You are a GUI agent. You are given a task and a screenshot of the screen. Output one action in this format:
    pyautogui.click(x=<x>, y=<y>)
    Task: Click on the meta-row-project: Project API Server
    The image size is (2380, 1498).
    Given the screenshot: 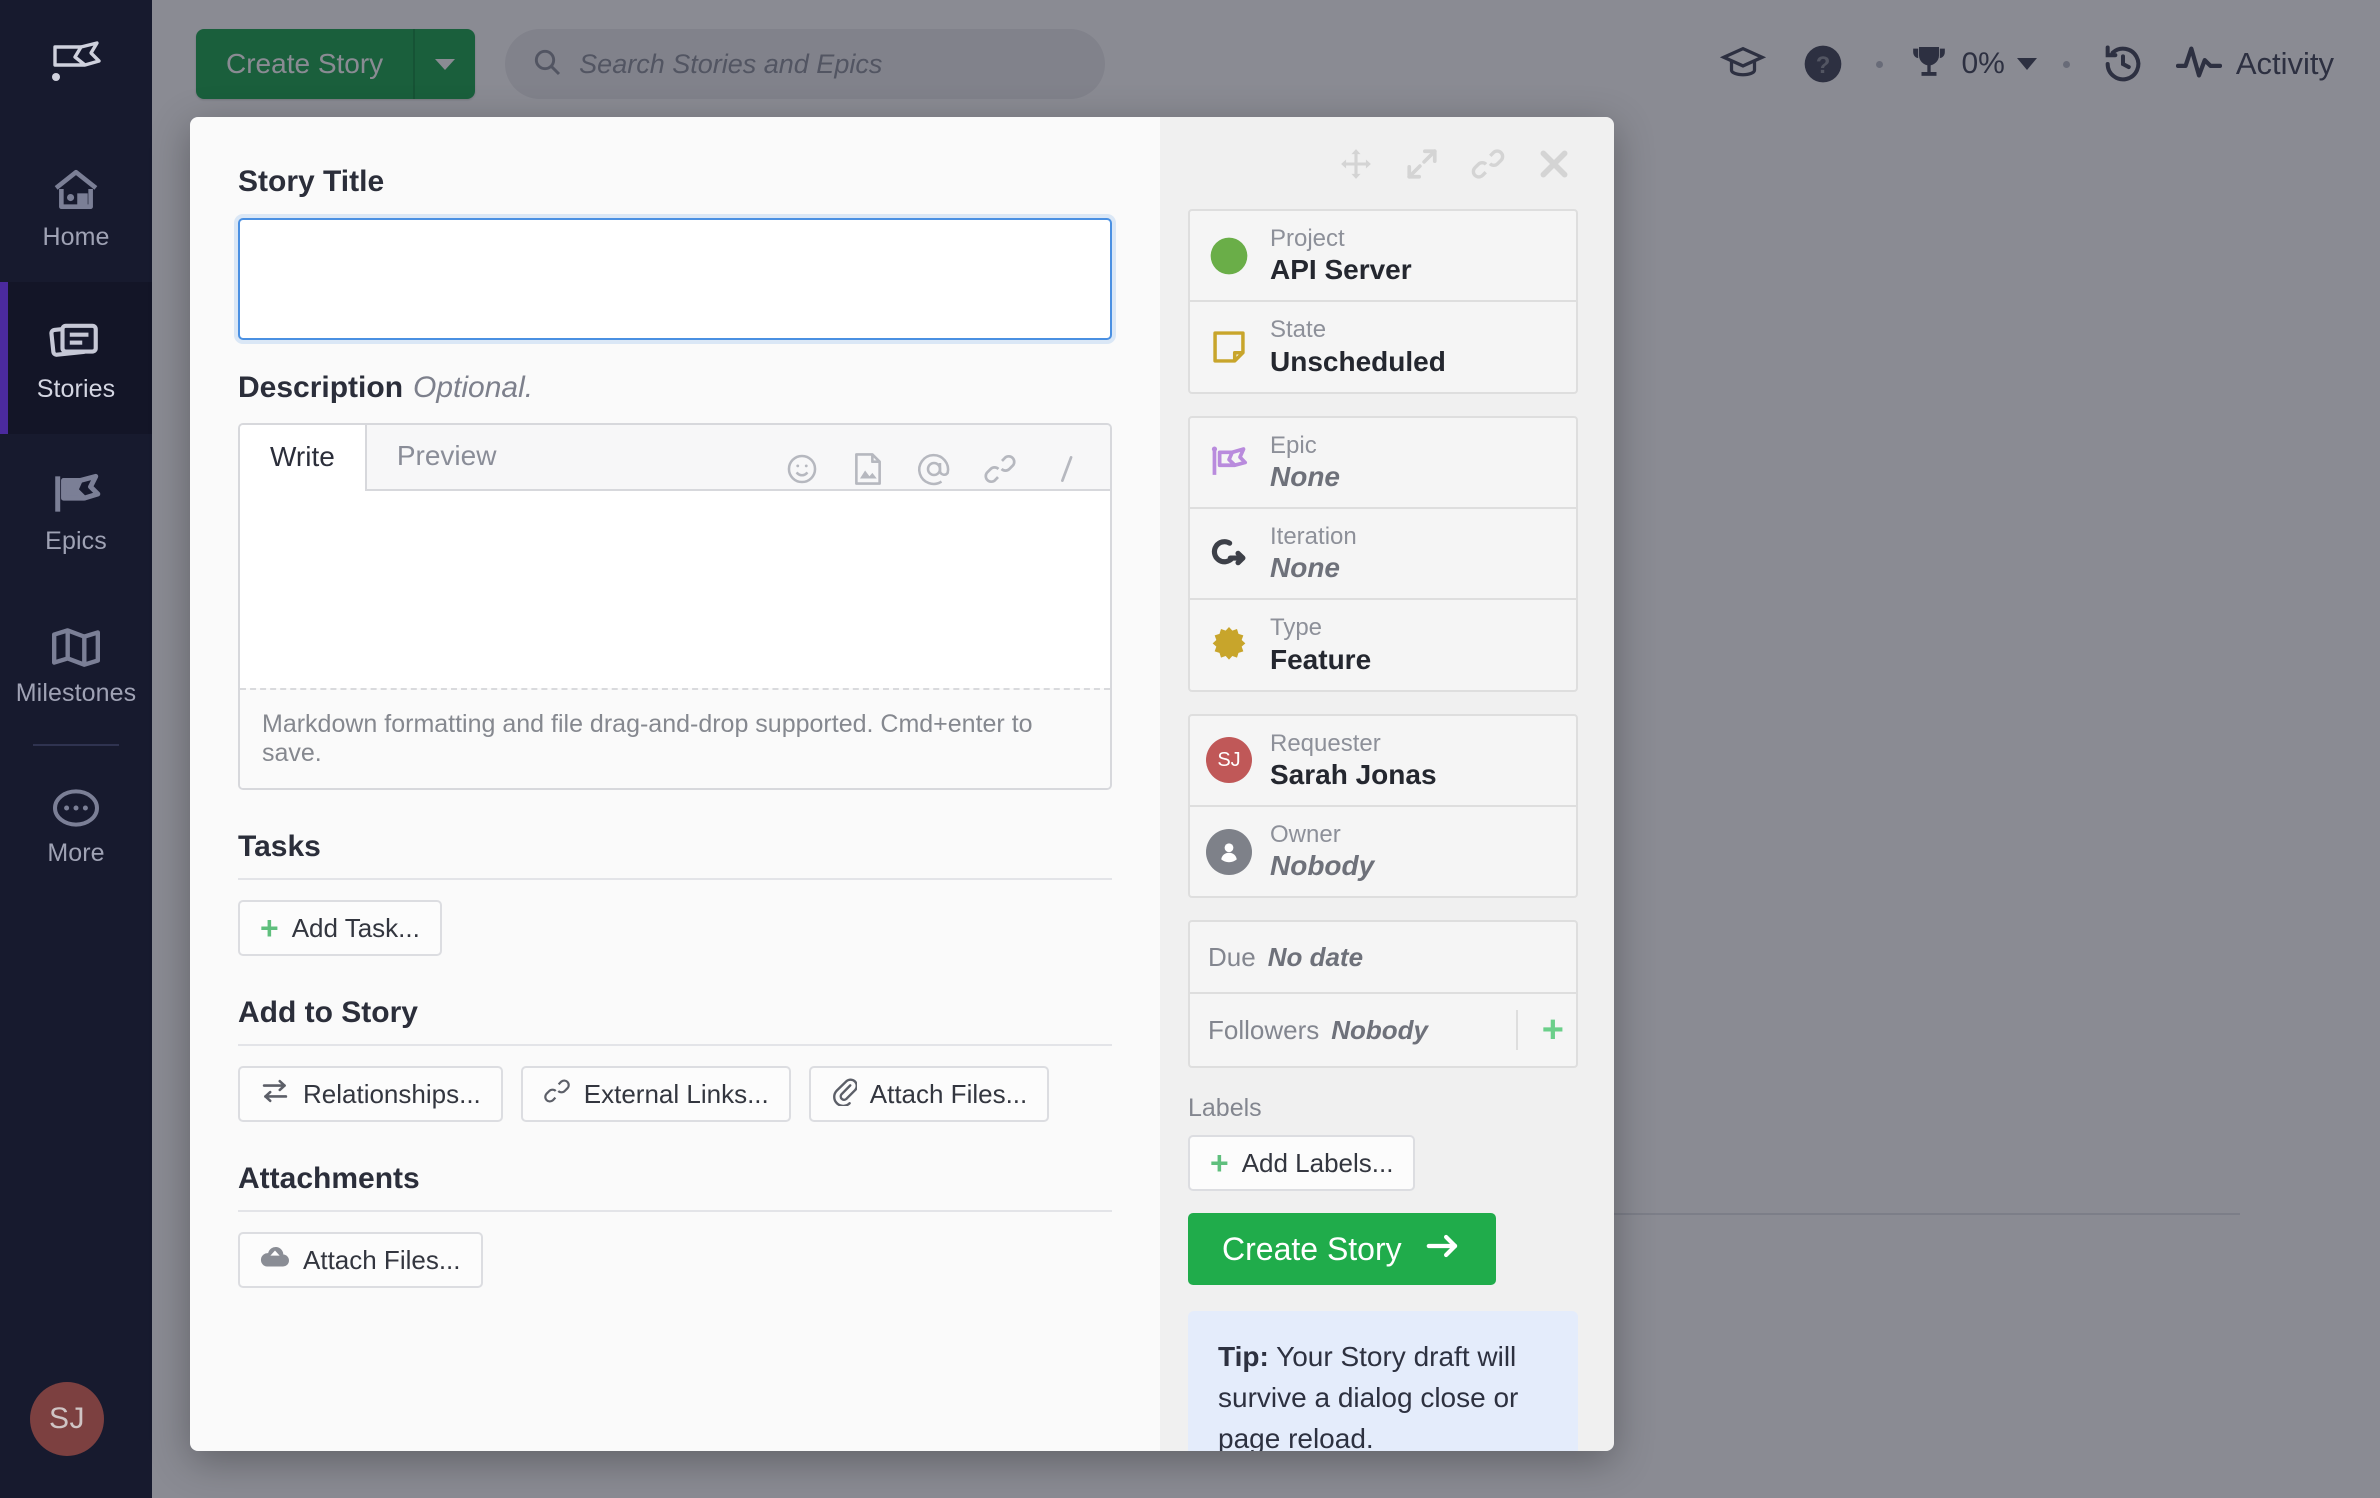 What is the action you would take?
    pyautogui.click(x=1383, y=257)
    